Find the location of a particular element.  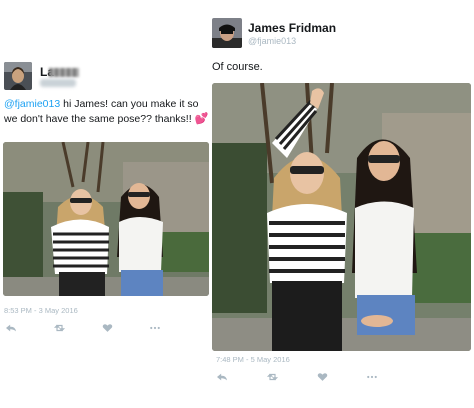

censored-handle is located at coordinates (58, 83).